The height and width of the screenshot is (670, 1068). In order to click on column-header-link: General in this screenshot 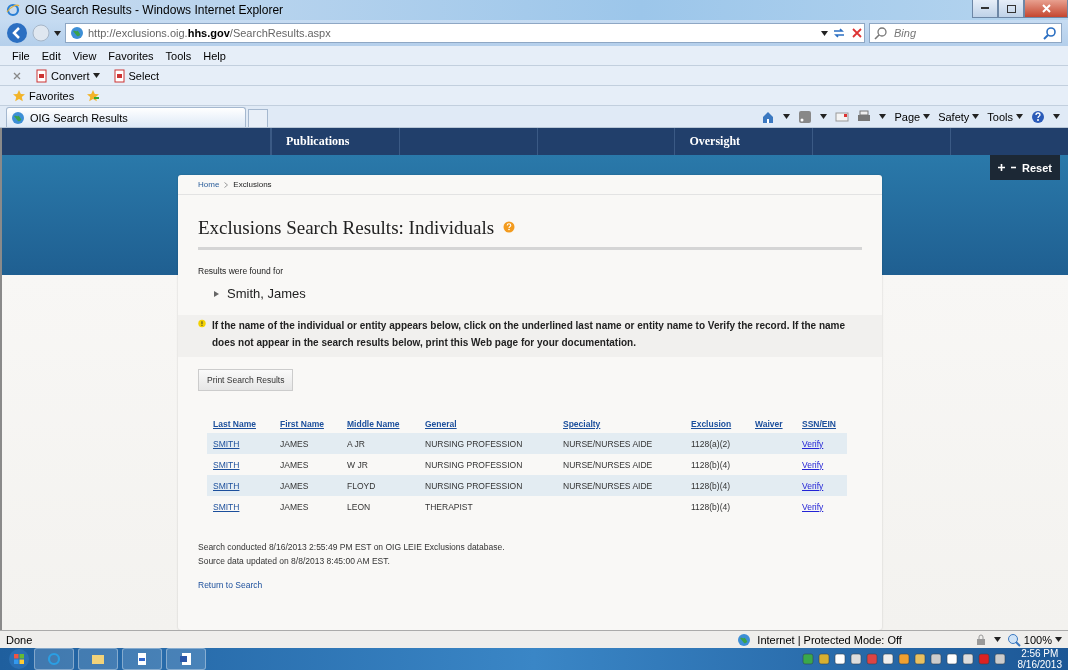, I will do `click(441, 424)`.